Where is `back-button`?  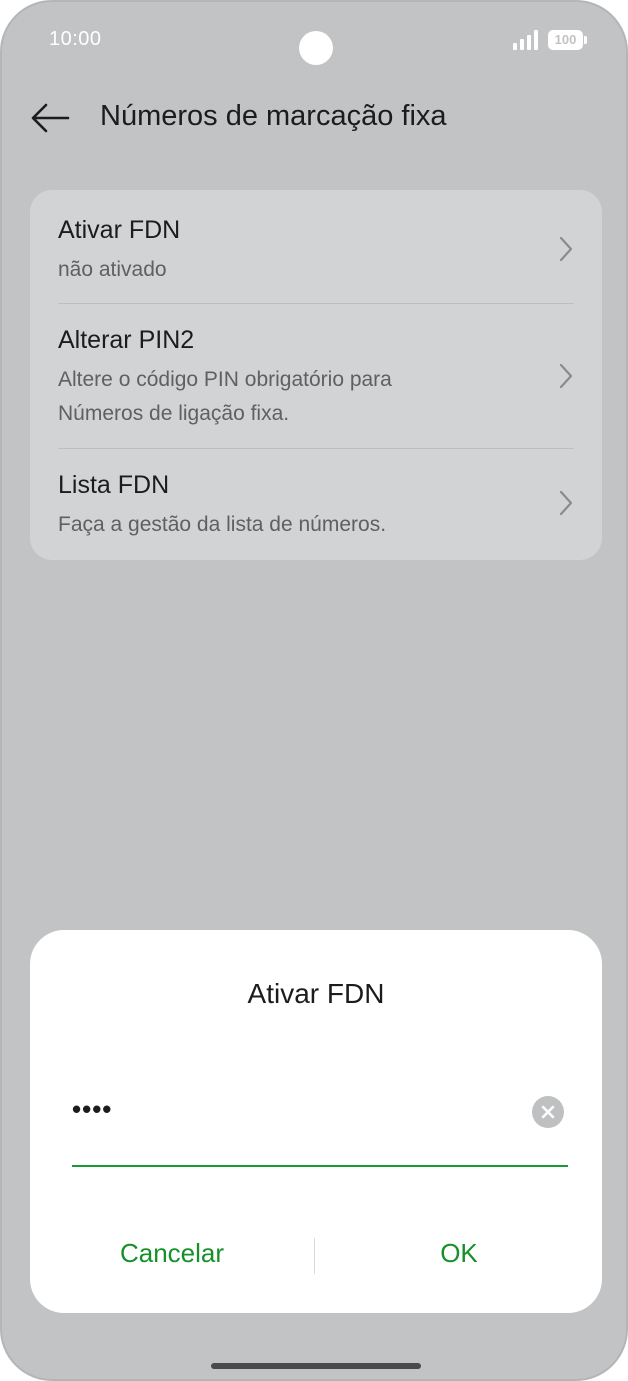 back-button is located at coordinates (50, 118).